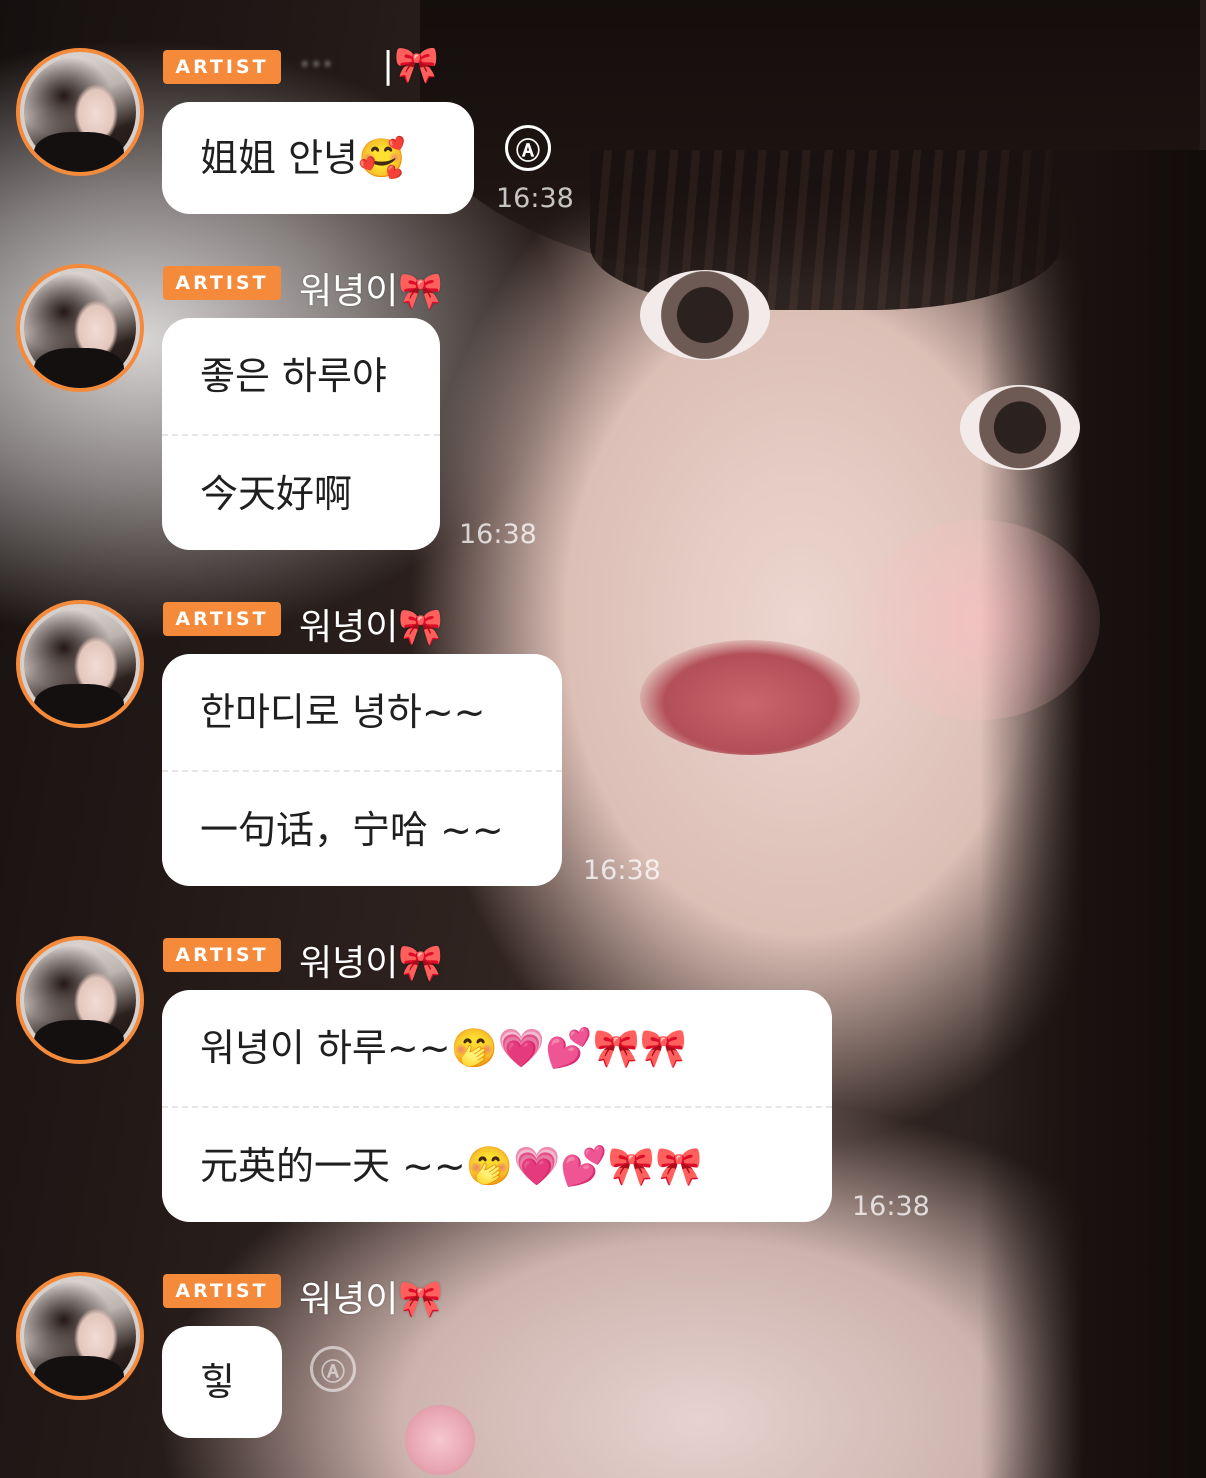 The height and width of the screenshot is (1478, 1206). What do you see at coordinates (301, 434) in the screenshot?
I see `message-bubble: 좋은 하루야 今天好啊` at bounding box center [301, 434].